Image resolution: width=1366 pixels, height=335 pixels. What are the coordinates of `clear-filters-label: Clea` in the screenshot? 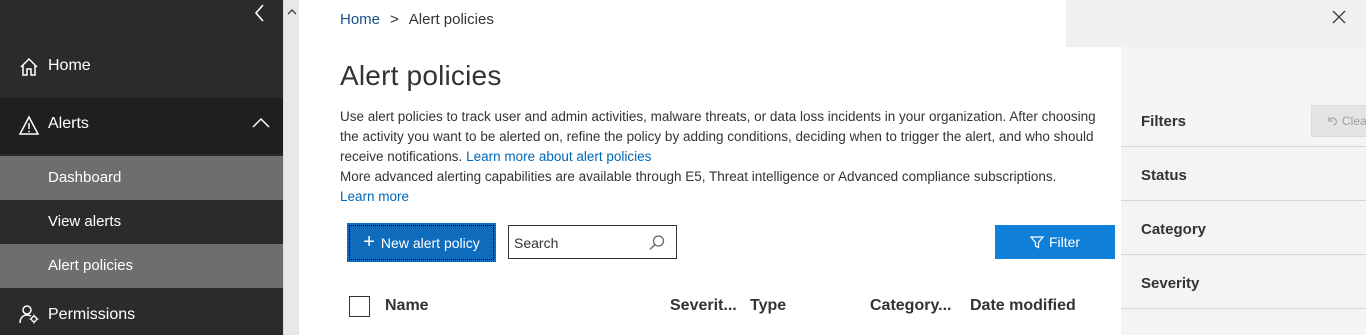 It's located at (1354, 121).